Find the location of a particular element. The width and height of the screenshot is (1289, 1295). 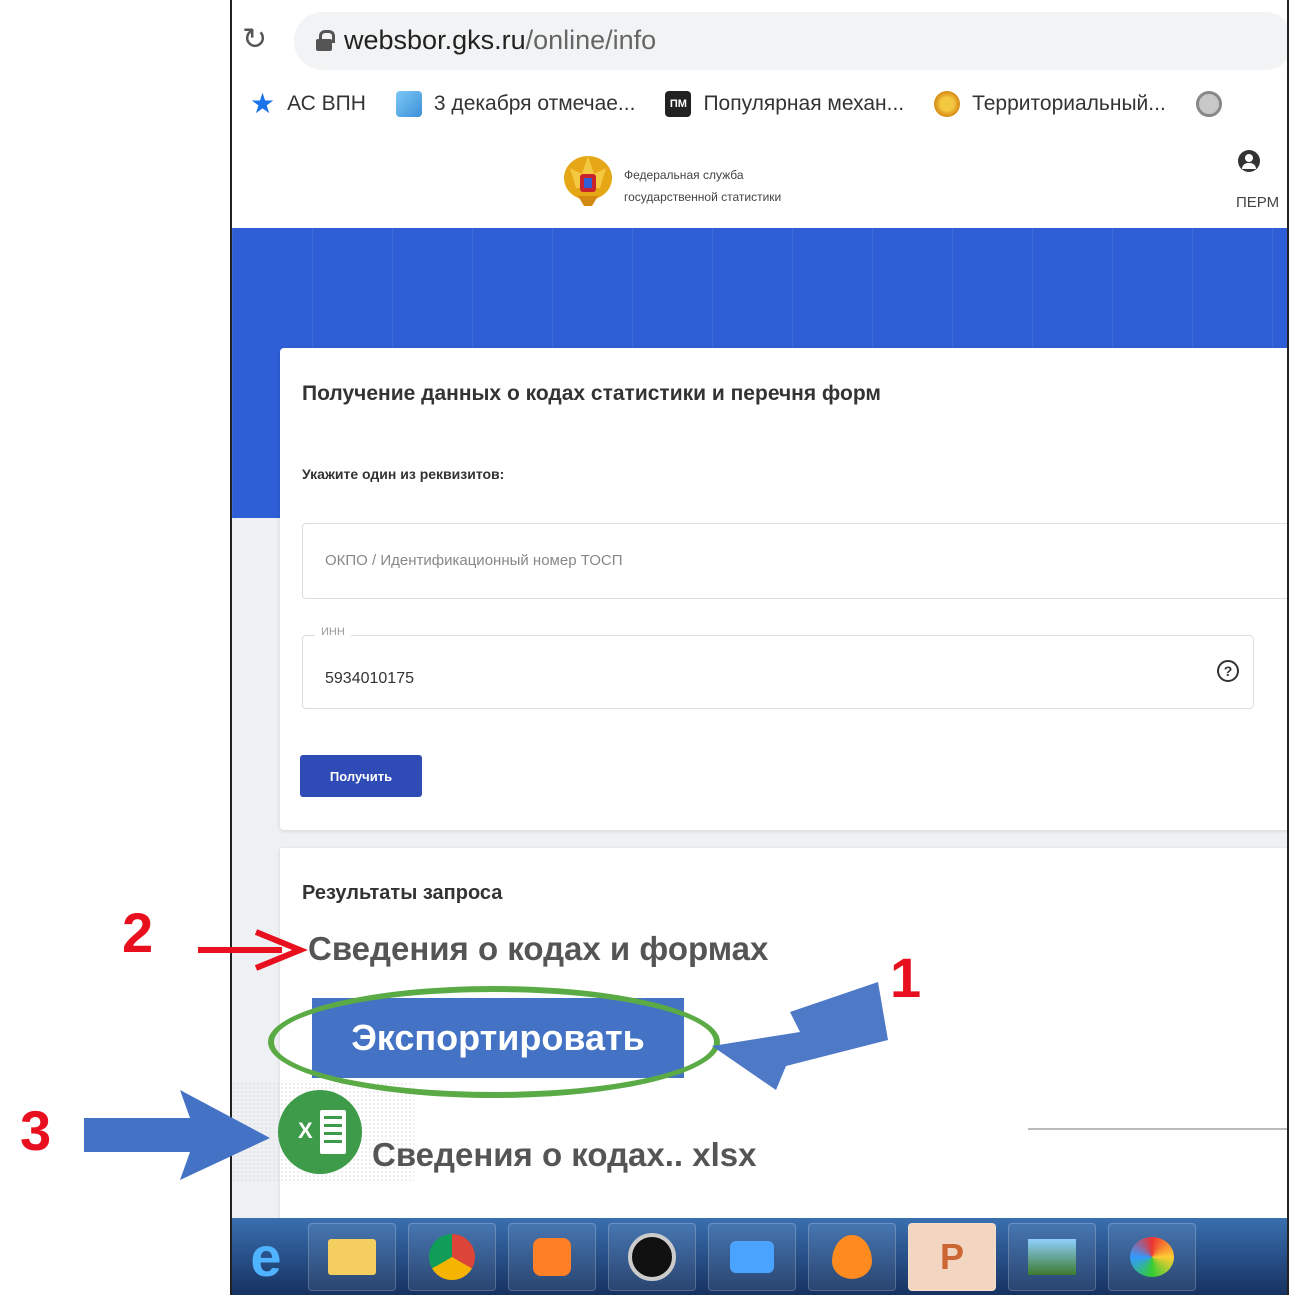

user-region: ПЕРМ is located at coordinates (1257, 202).